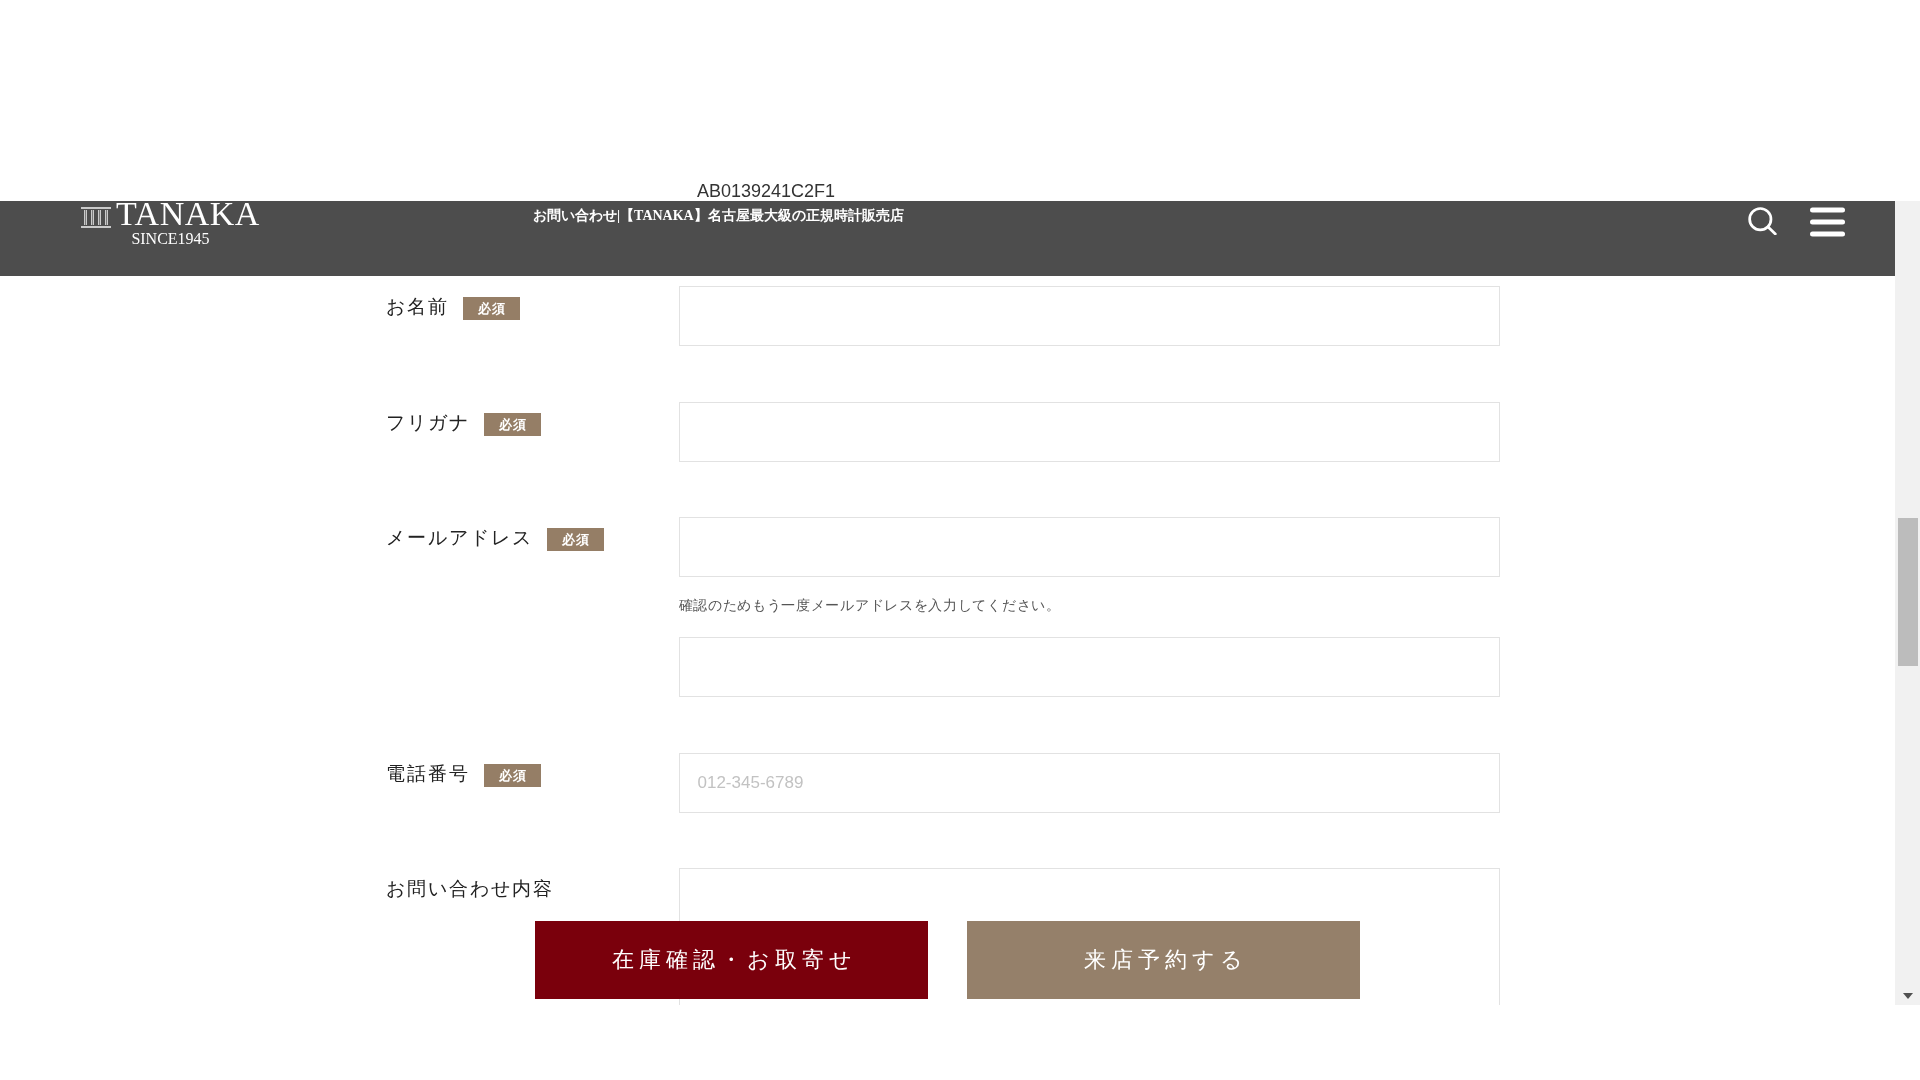 The height and width of the screenshot is (1080, 1920). Describe the element at coordinates (96, 217) in the screenshot. I see `pillar-logo-icon` at that location.